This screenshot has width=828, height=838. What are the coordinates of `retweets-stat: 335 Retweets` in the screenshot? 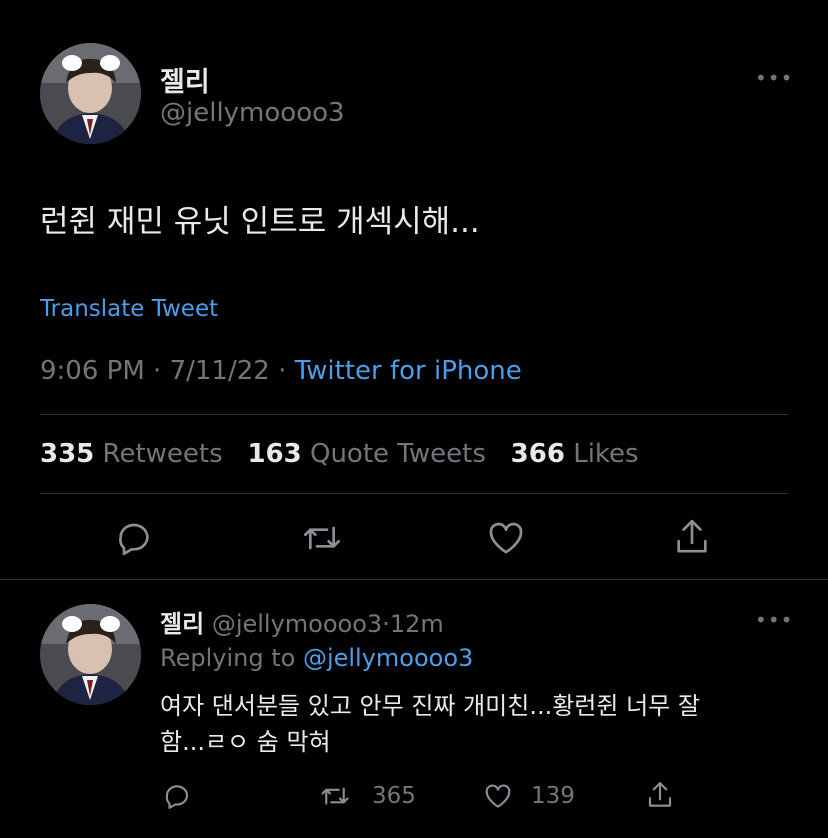 It's located at (135, 454).